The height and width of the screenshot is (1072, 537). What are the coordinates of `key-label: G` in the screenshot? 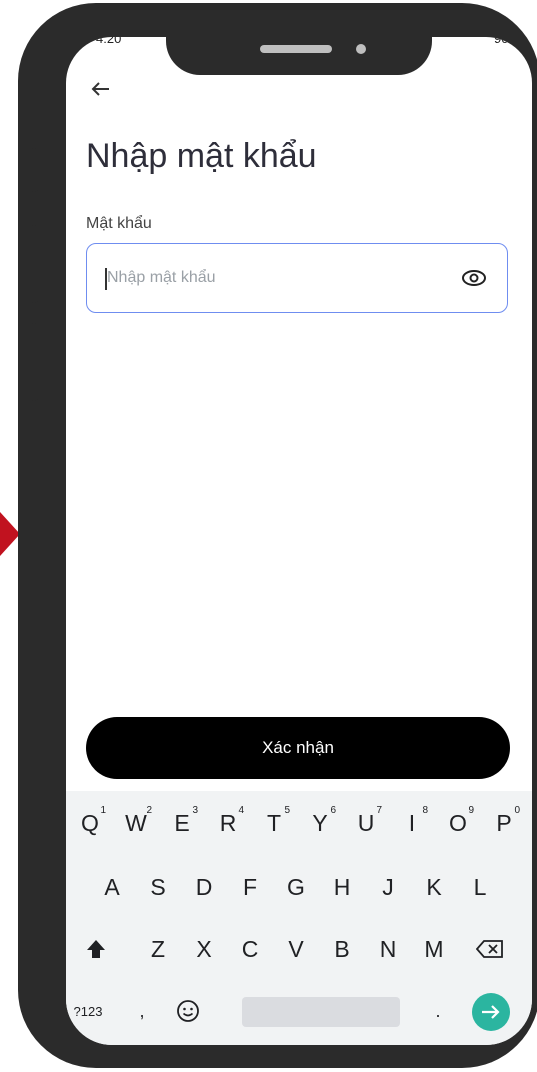 It's located at (296, 886).